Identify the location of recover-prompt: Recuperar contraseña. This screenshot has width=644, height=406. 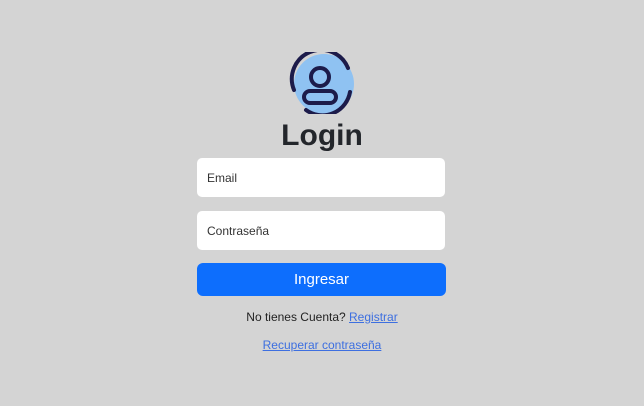
(322, 345).